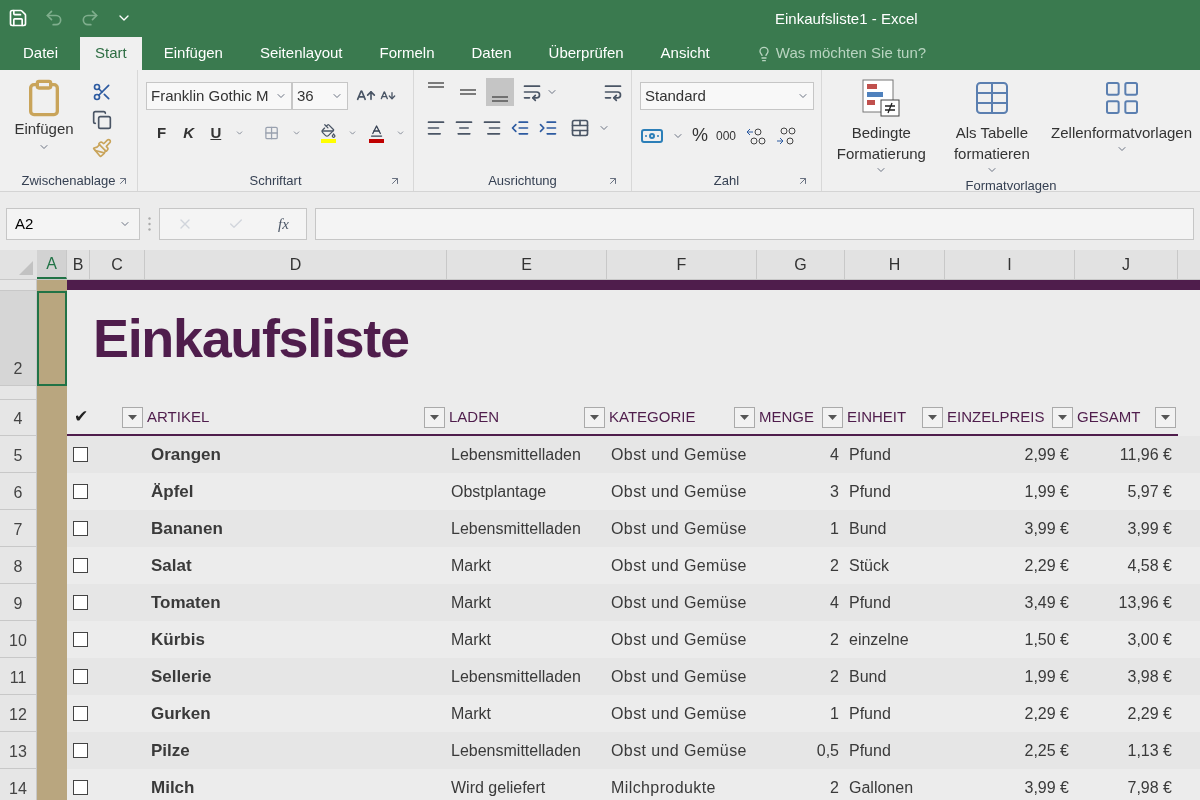 Image resolution: width=1200 pixels, height=800 pixels. What do you see at coordinates (18, 602) in the screenshot?
I see `row-header: 9` at bounding box center [18, 602].